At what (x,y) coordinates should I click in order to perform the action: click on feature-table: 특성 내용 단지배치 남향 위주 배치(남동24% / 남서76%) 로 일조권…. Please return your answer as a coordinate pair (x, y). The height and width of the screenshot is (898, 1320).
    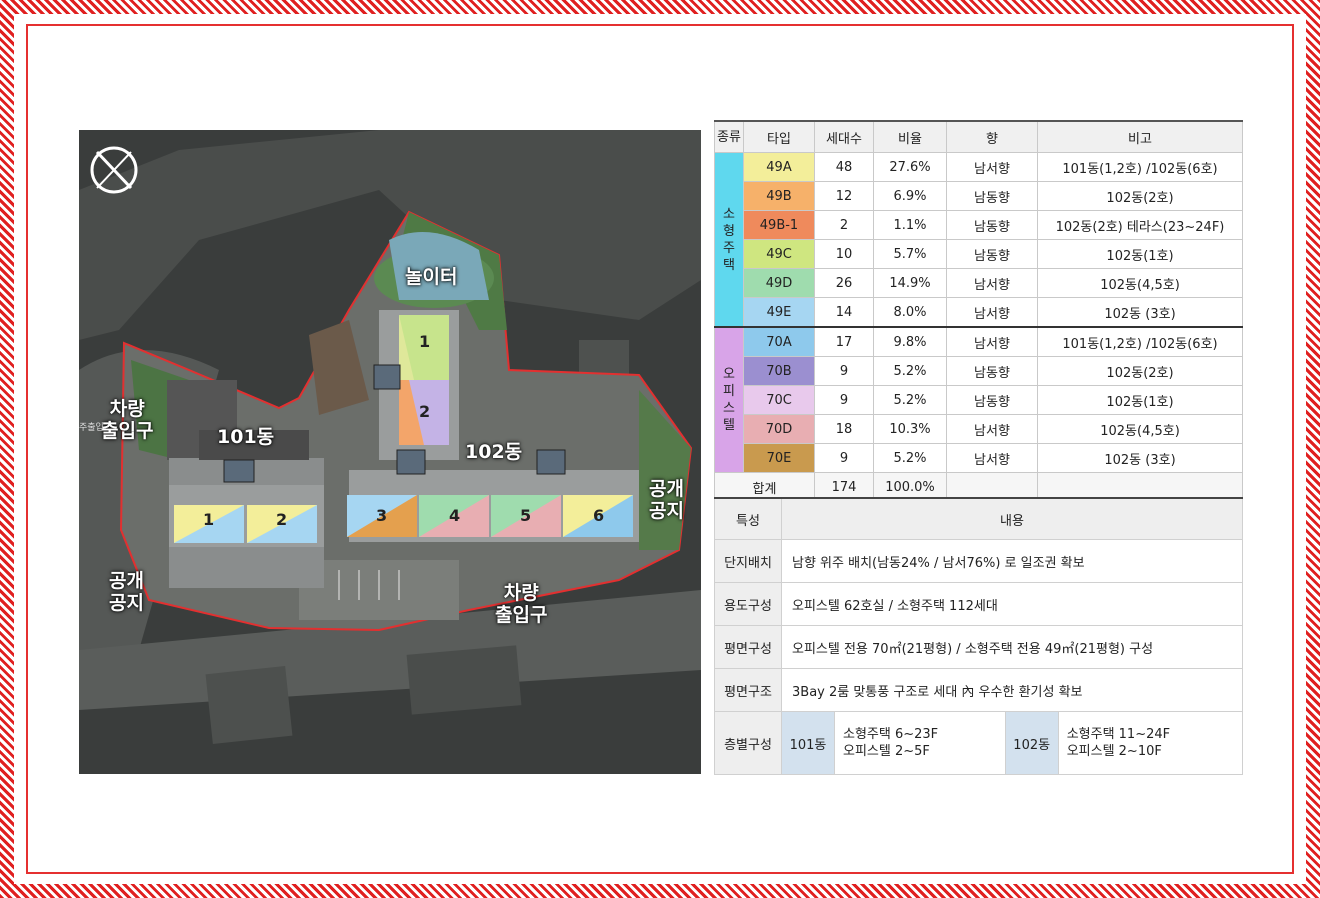
    Looking at the image, I should click on (979, 636).